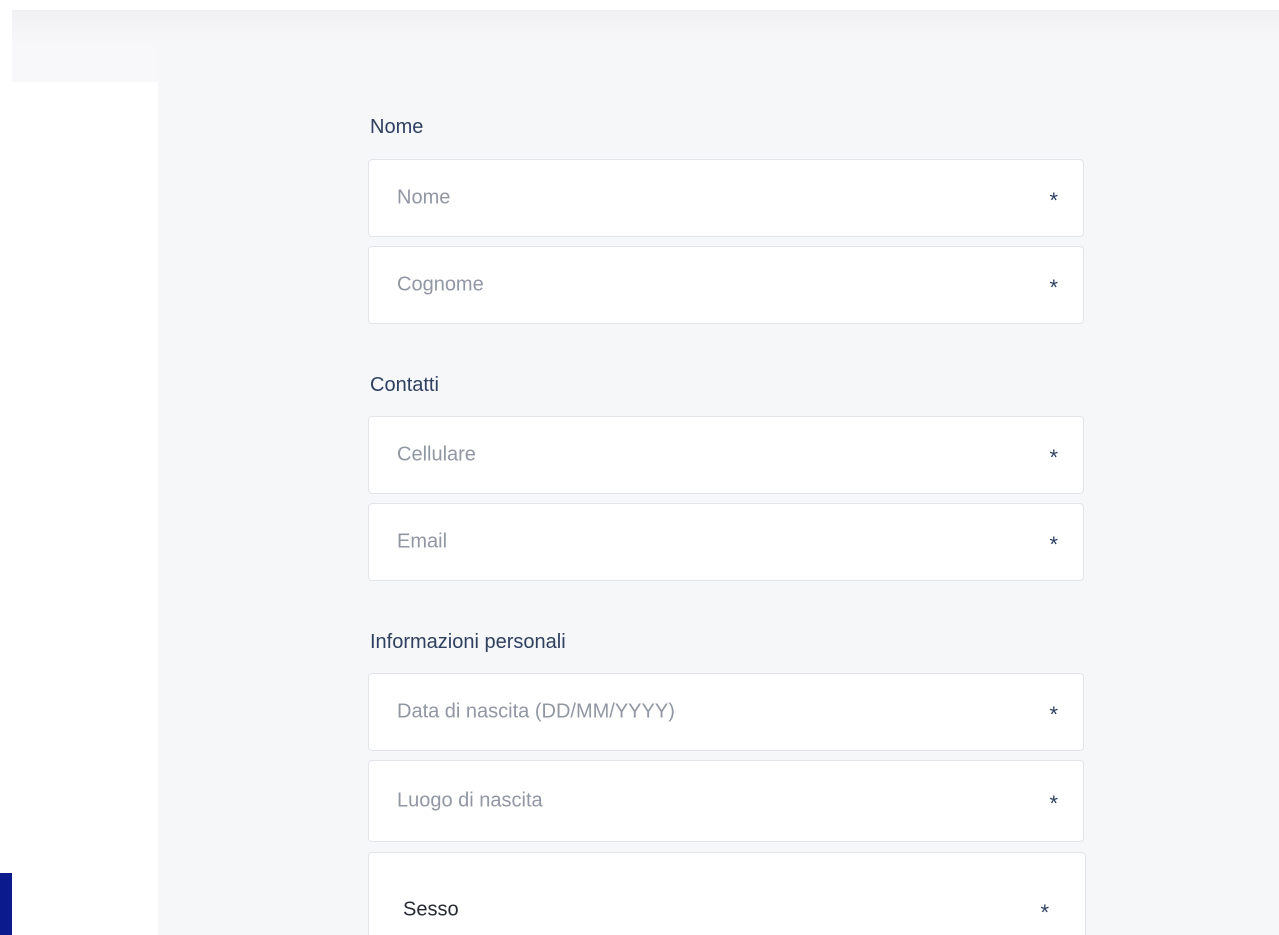 The height and width of the screenshot is (935, 1279). What do you see at coordinates (436, 454) in the screenshot?
I see `cellulare-placeholder: Cellulare` at bounding box center [436, 454].